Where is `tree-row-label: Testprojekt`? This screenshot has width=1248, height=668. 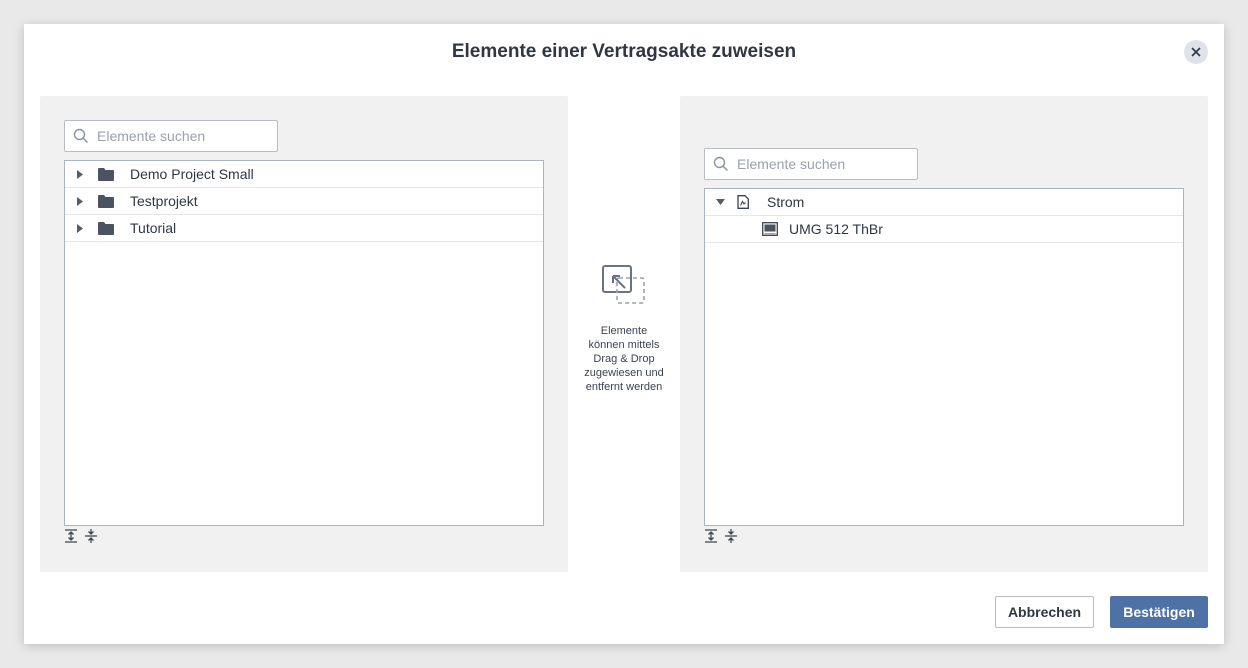 tree-row-label: Testprojekt is located at coordinates (164, 201).